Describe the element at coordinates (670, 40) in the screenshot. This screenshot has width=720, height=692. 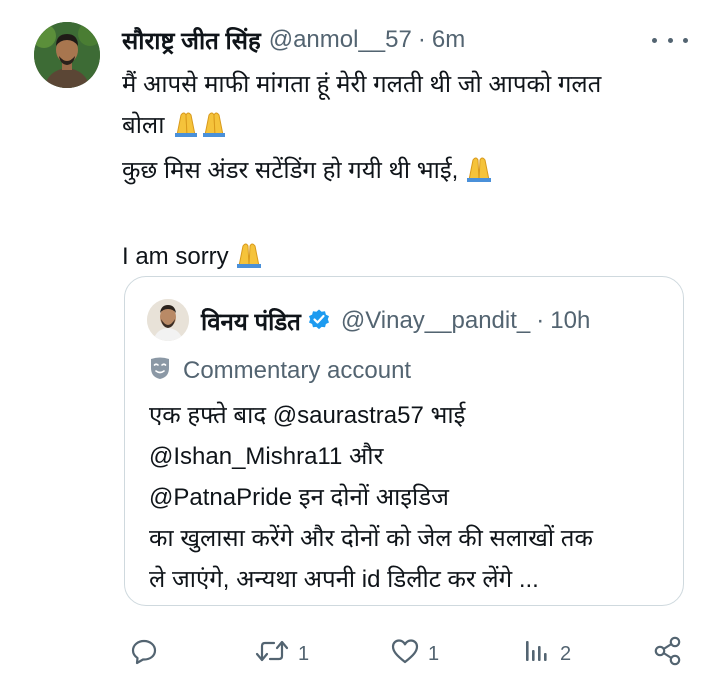
I see `more-horizontal-icon` at that location.